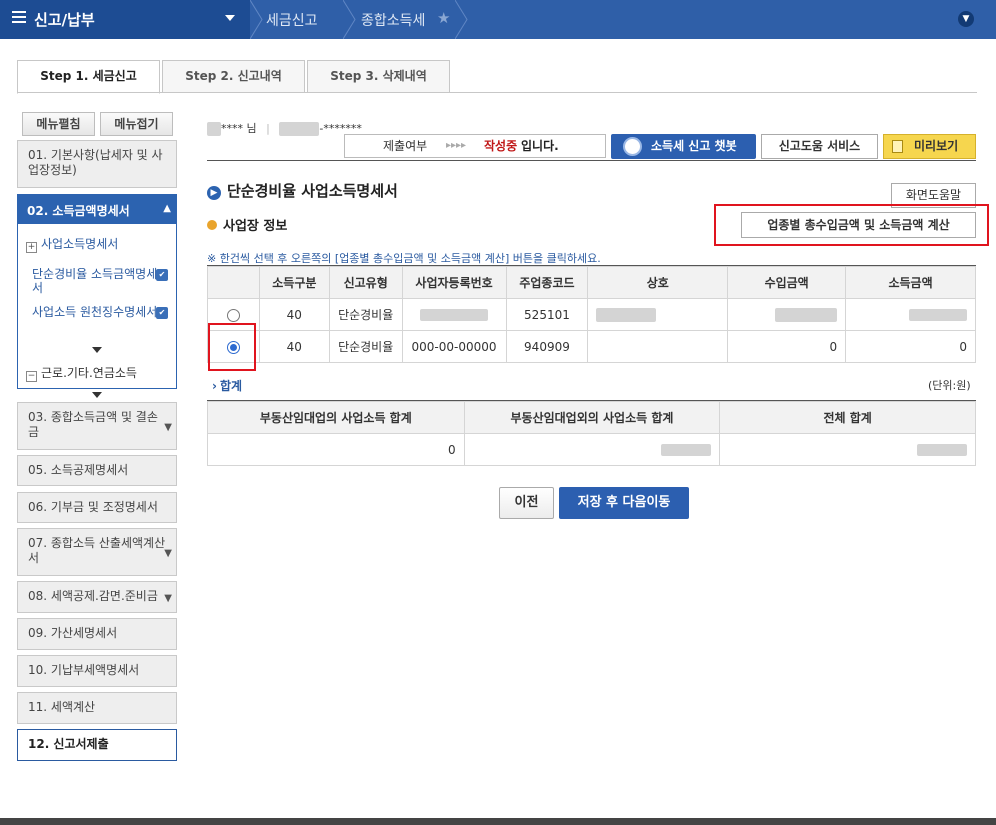  What do you see at coordinates (897, 146) in the screenshot?
I see `document-icon` at bounding box center [897, 146].